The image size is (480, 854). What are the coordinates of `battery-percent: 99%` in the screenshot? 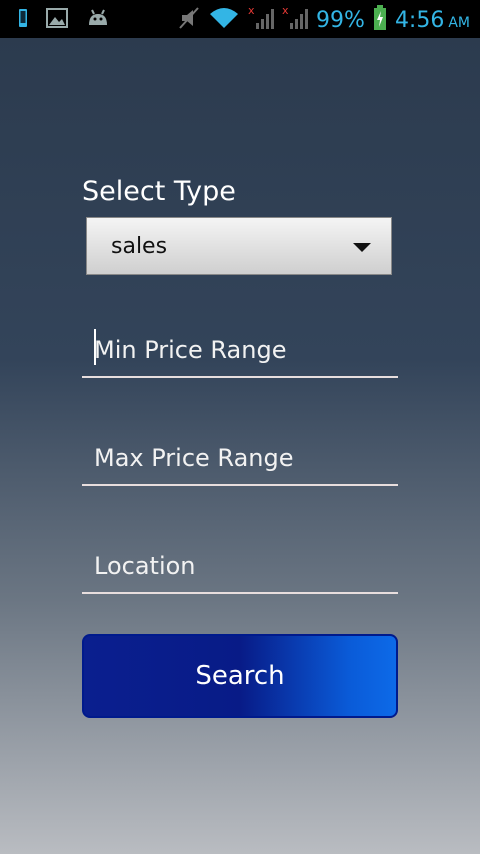 It's located at (340, 20).